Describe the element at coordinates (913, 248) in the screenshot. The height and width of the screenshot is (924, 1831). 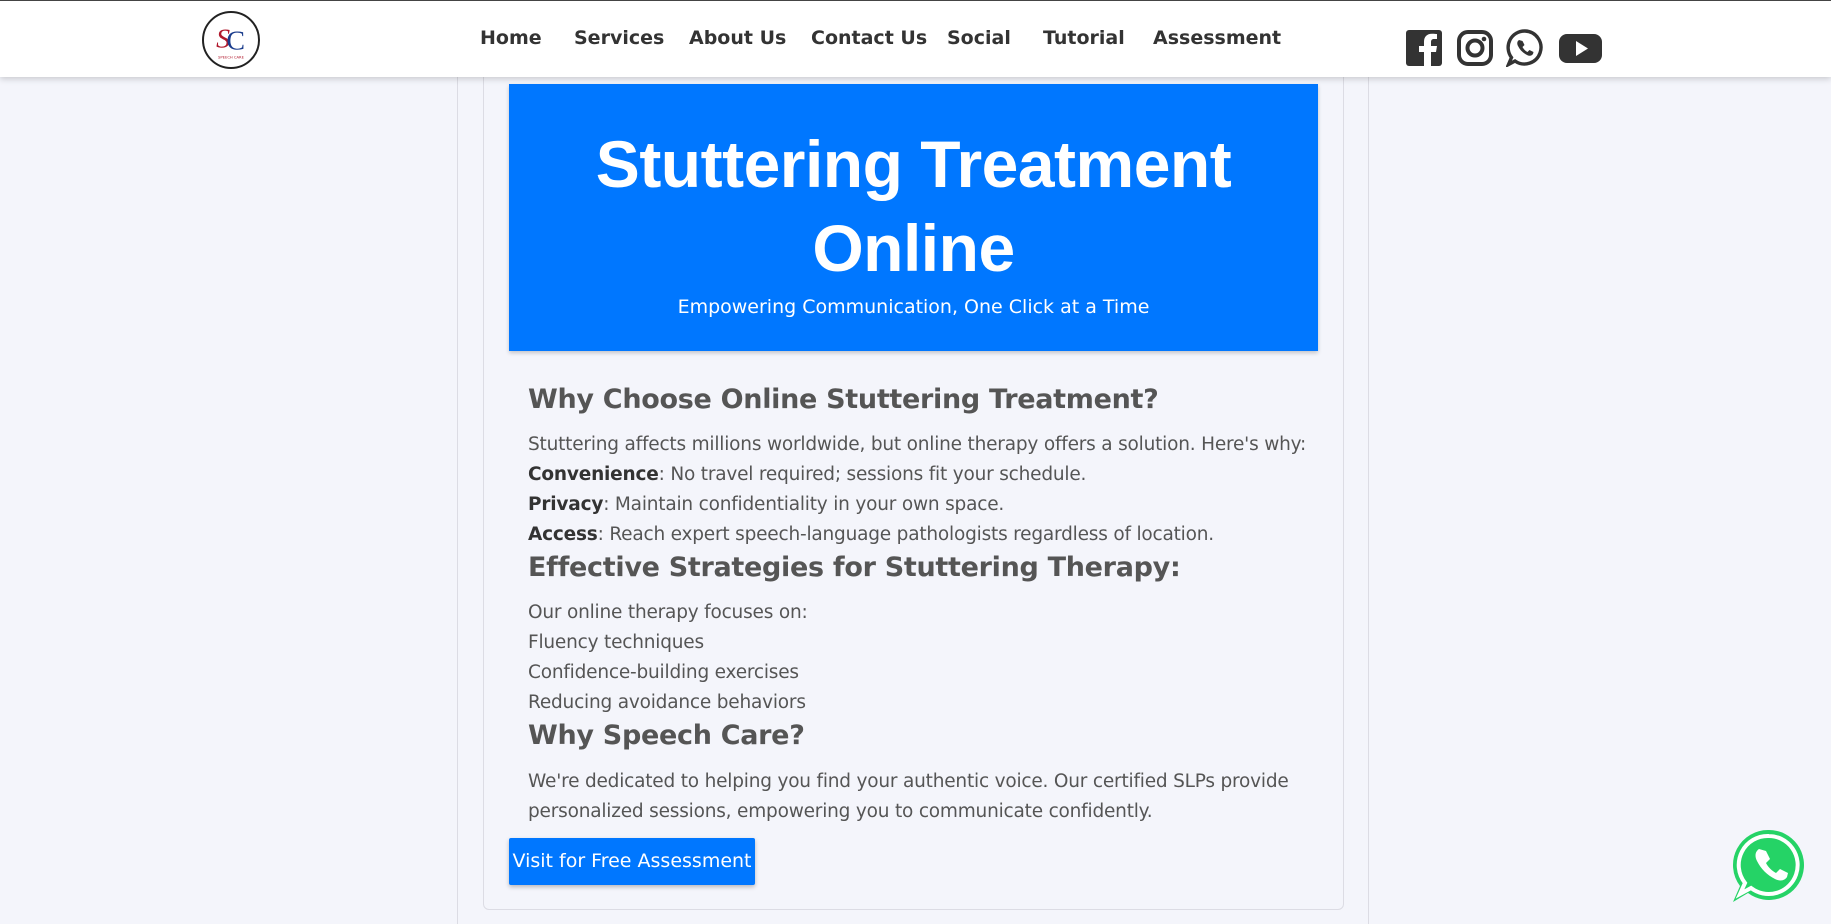
I see `hero-title-line2: Online` at that location.